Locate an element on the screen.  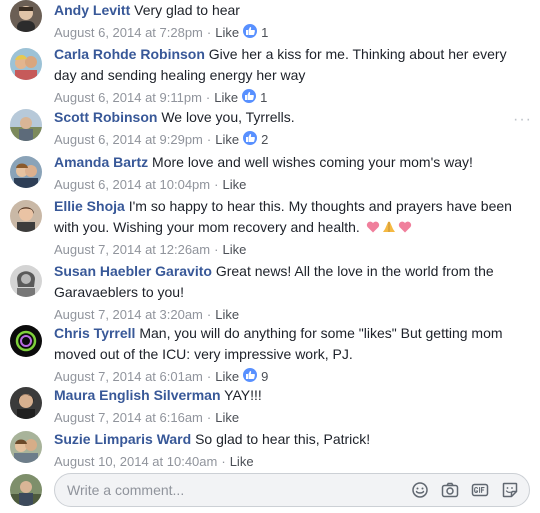
comment-author: Scott Robinson is located at coordinates (105, 117).